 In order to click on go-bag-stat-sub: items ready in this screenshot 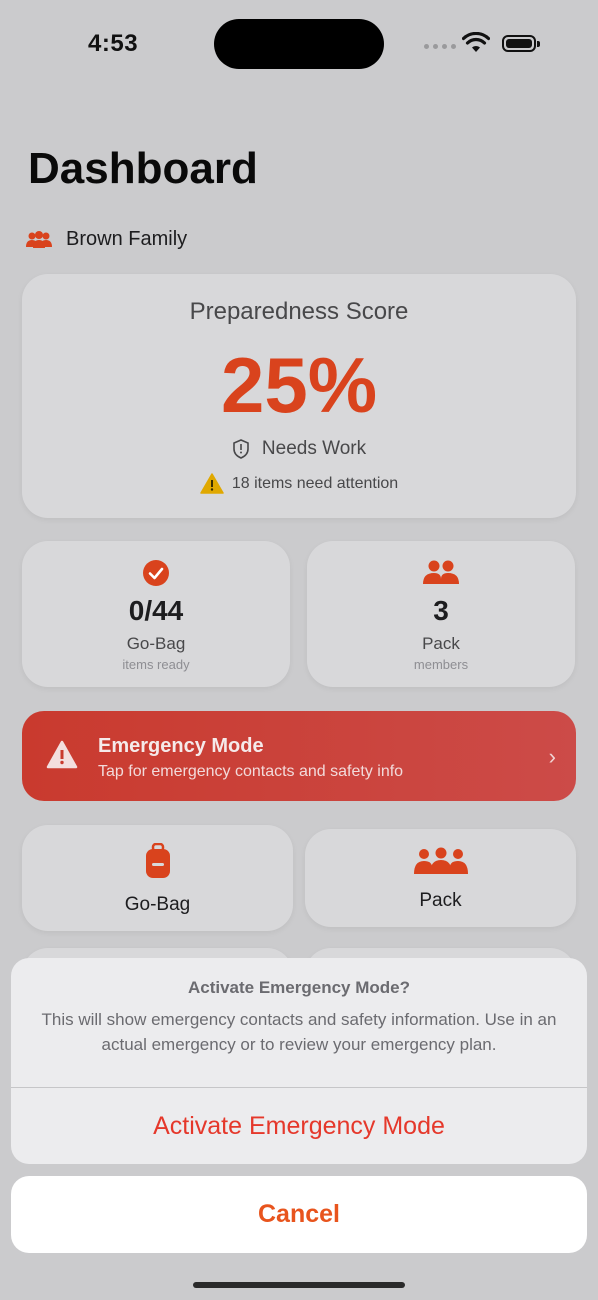, I will do `click(156, 664)`.